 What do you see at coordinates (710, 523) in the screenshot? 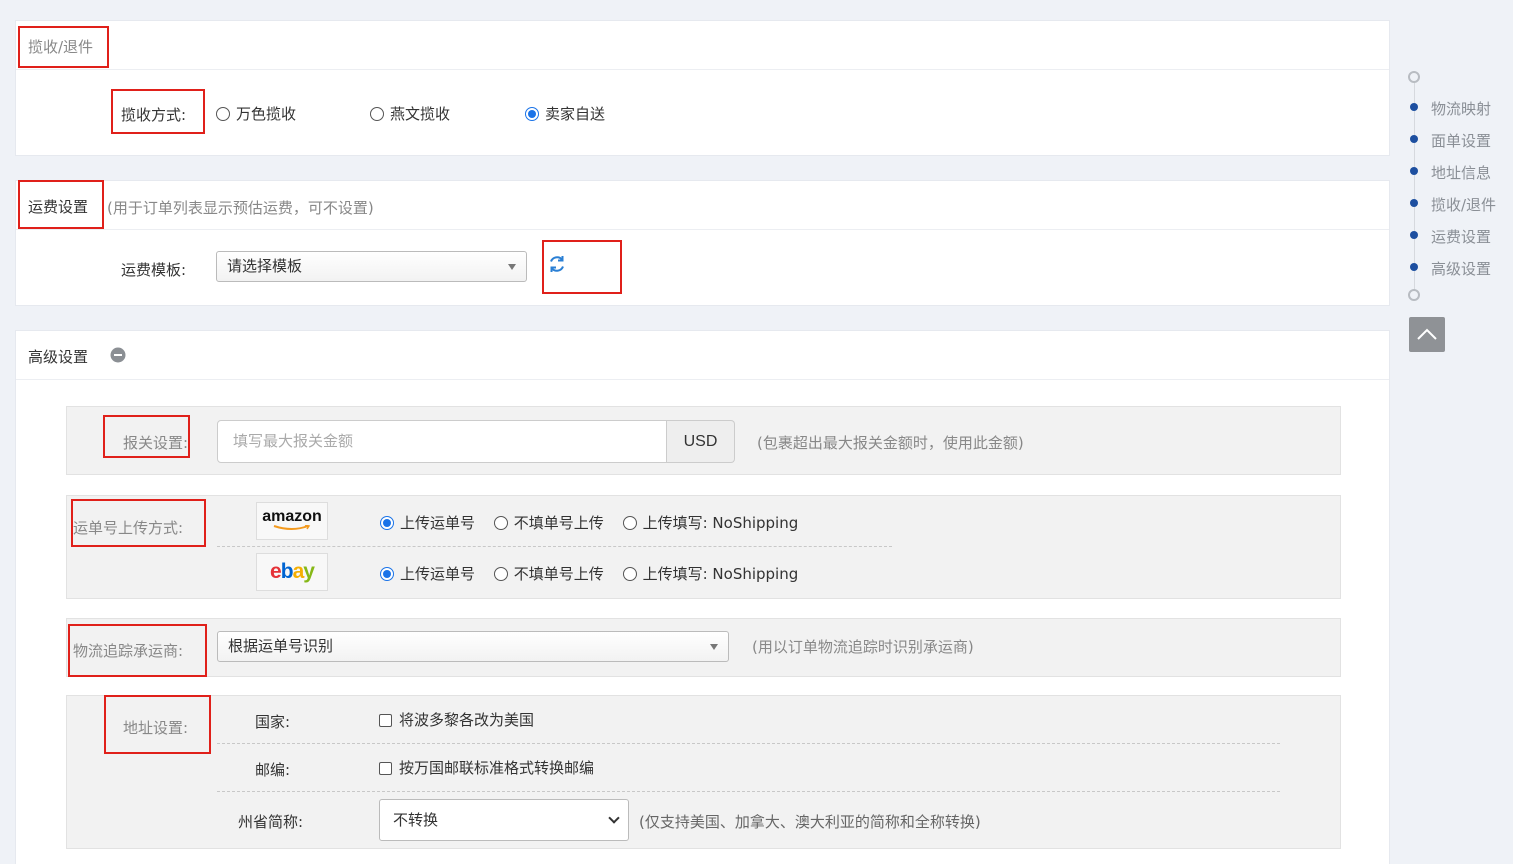
I see `amazon-option-noshipping: 上传填写: NoShipping` at bounding box center [710, 523].